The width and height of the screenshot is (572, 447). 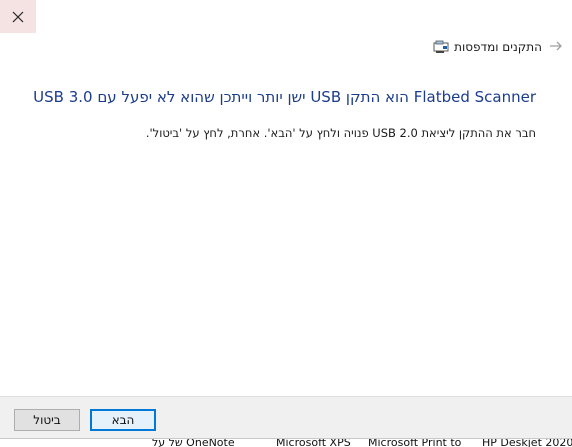 I want to click on next-button: הבא, so click(x=123, y=420).